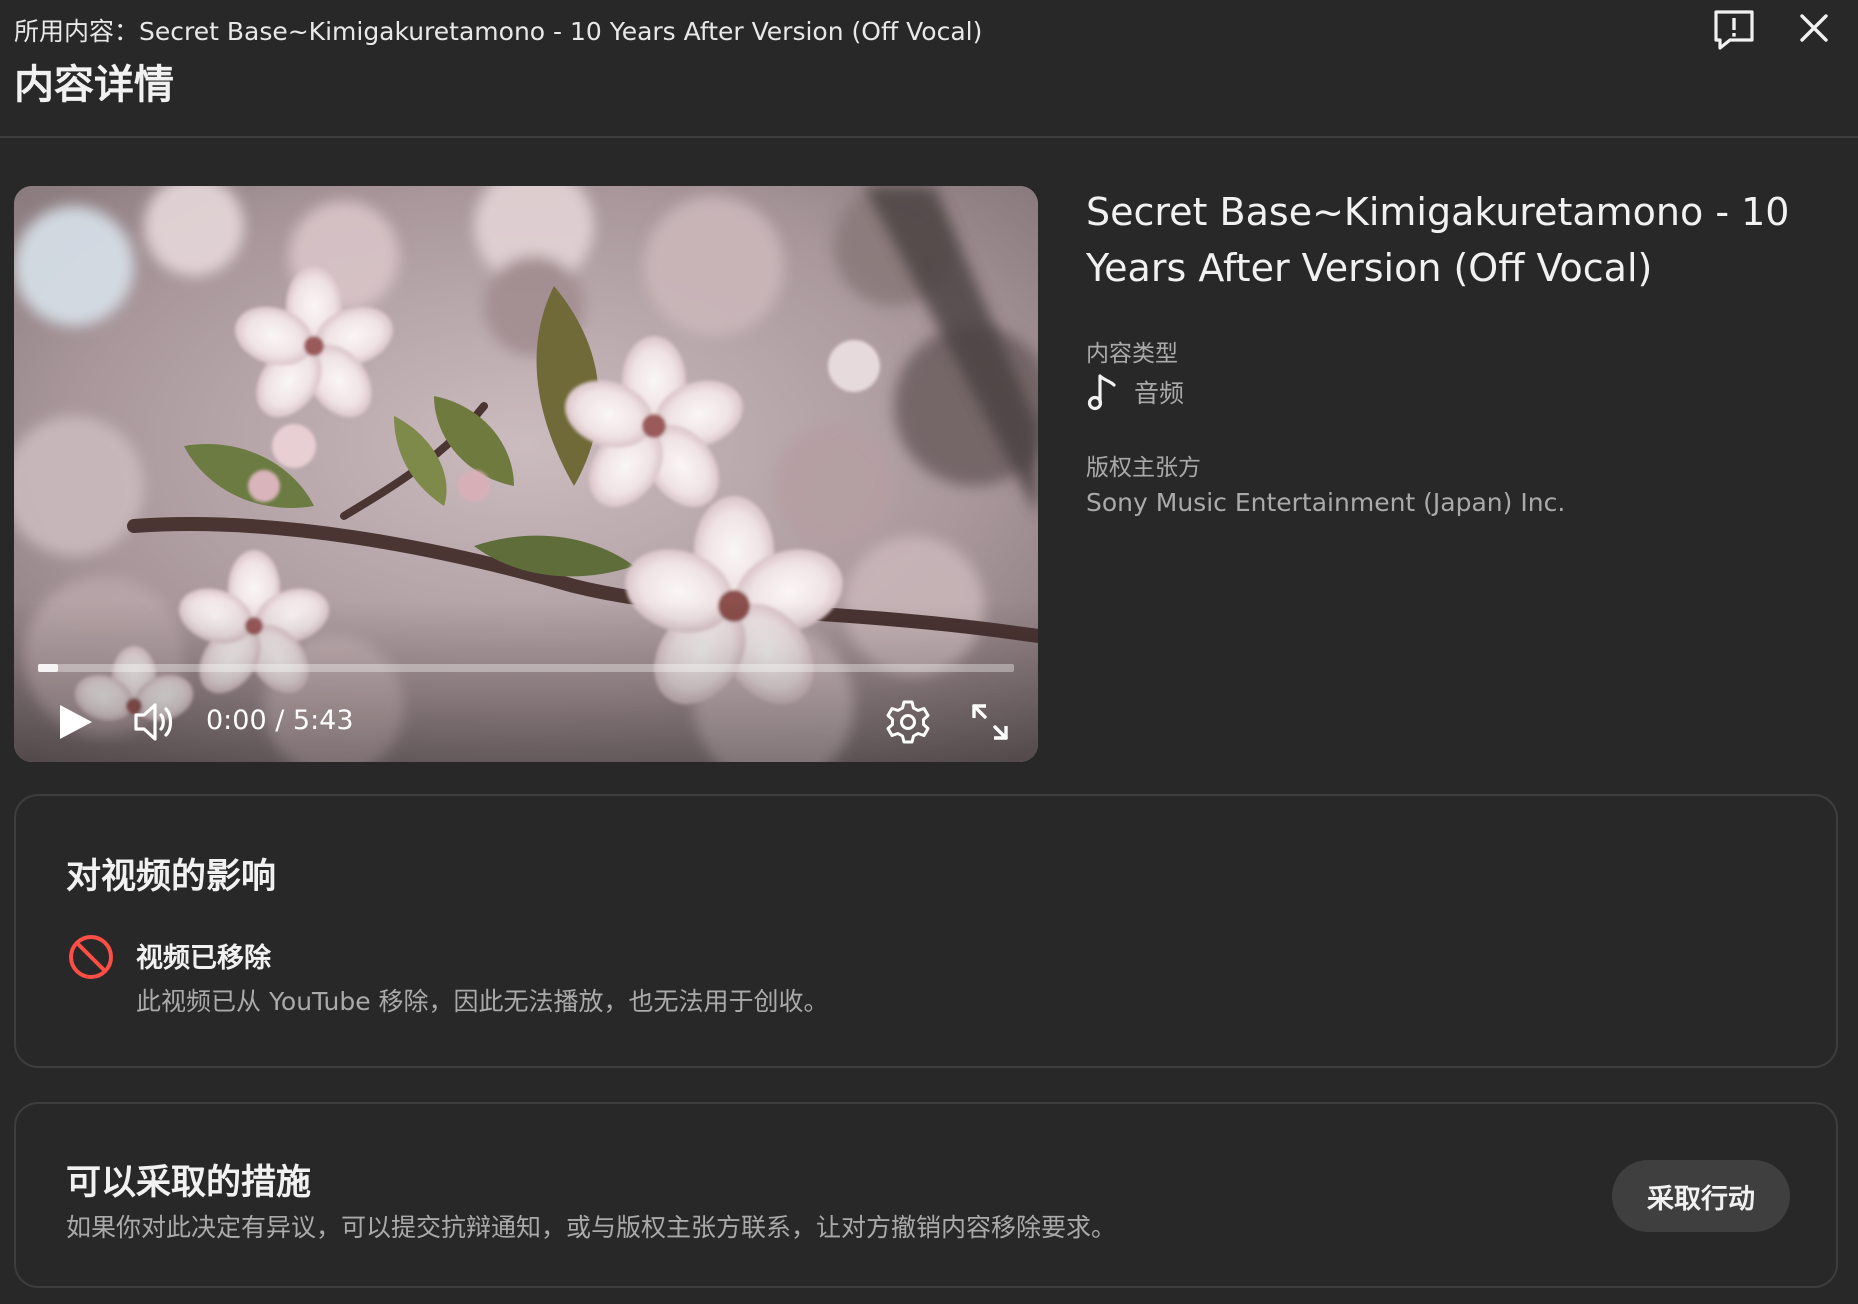 The image size is (1858, 1304). Describe the element at coordinates (482, 1001) in the screenshot. I see `impact-status-description: 此视频已从 YouTube 移除，因此无法播放，也无法用于创收。` at that location.